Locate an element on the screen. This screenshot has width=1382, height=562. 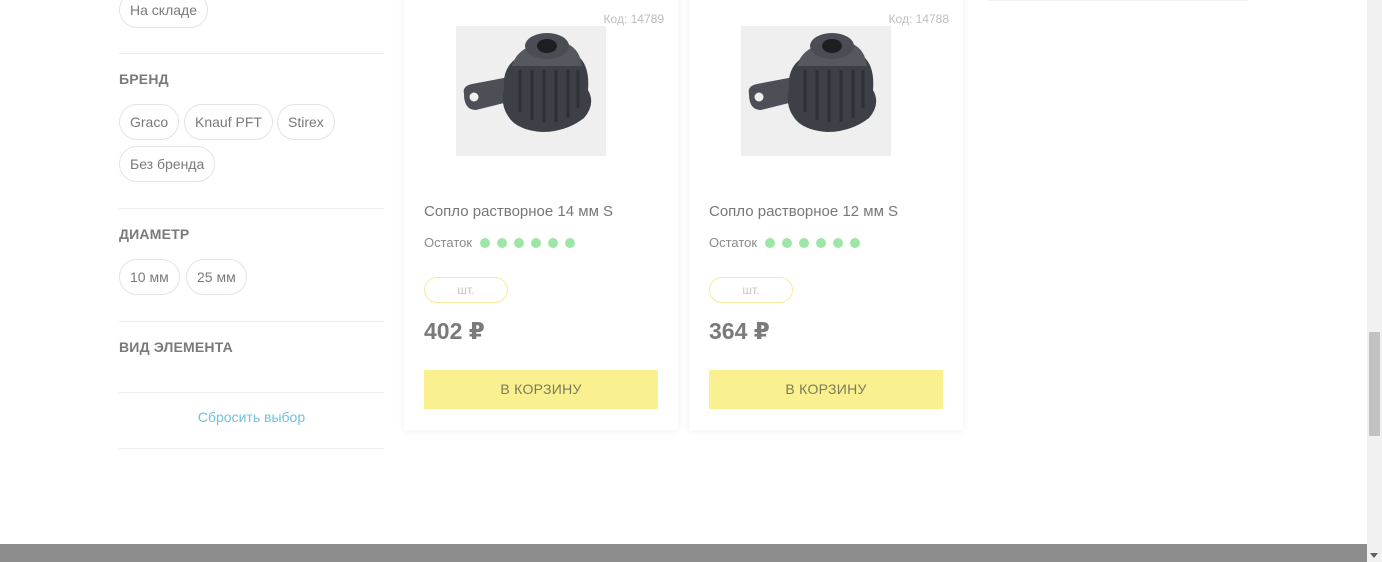
product-title: Сопло растворное 14 мм S is located at coordinates (518, 211).